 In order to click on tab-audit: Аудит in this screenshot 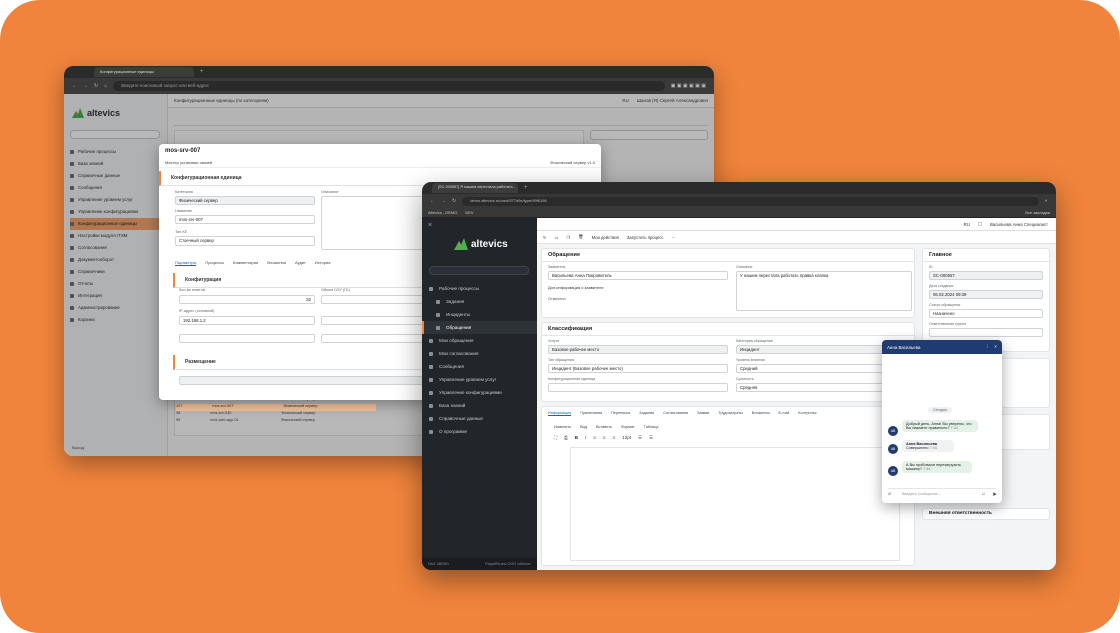, I will do `click(300, 263)`.